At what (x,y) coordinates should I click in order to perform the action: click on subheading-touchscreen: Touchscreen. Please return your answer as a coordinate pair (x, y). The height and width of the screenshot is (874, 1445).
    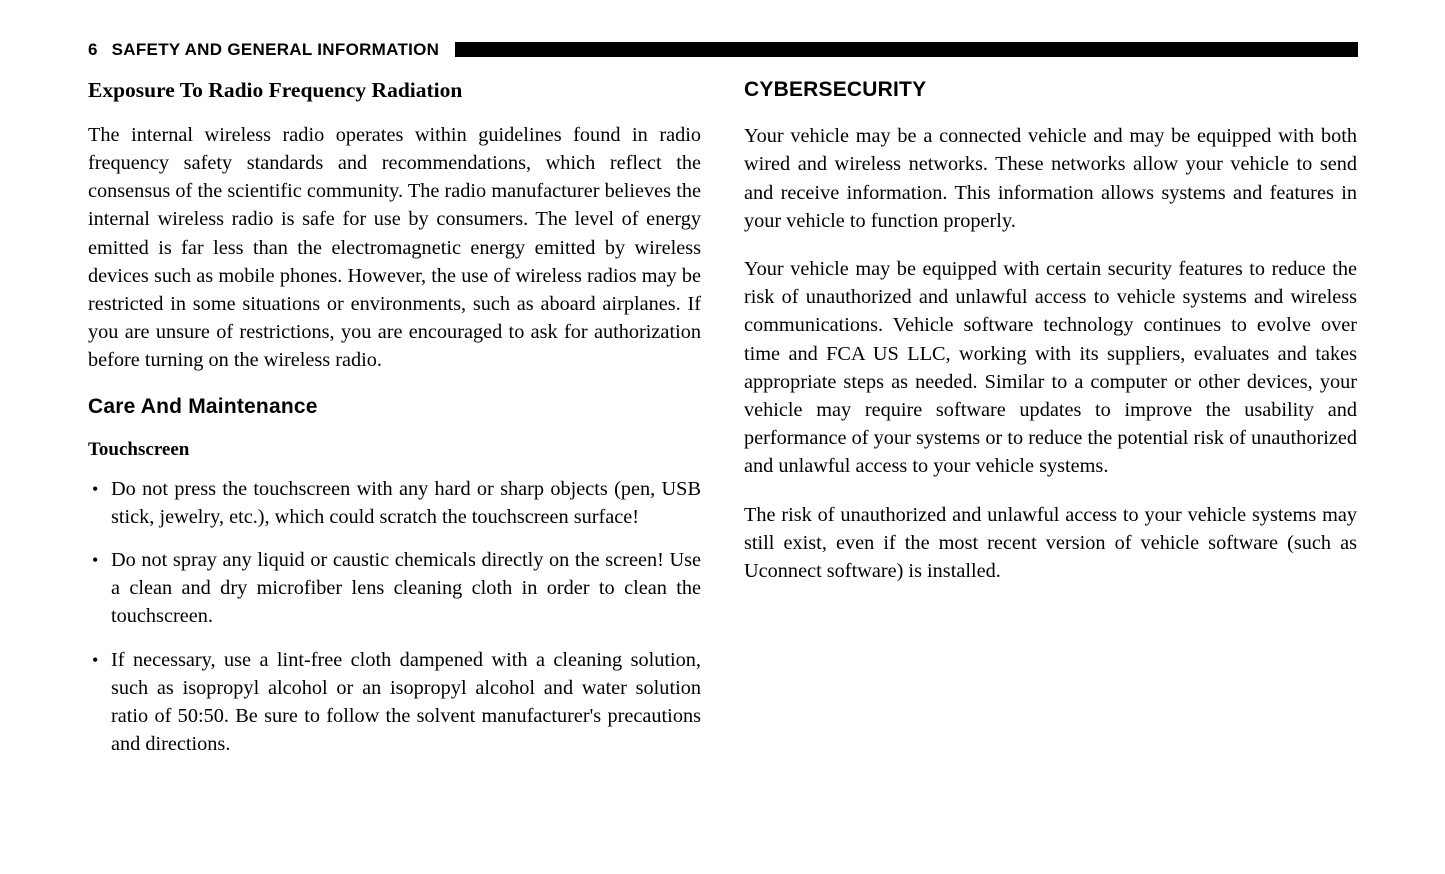
    Looking at the image, I should click on (139, 449).